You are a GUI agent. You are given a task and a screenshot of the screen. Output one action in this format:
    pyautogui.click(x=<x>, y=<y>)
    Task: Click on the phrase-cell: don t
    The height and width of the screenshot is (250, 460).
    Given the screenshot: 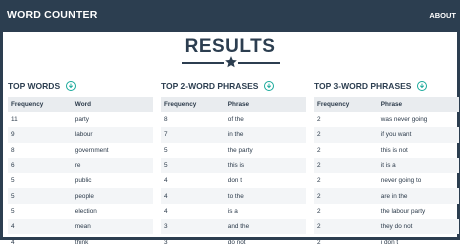 What is the action you would take?
    pyautogui.click(x=235, y=181)
    